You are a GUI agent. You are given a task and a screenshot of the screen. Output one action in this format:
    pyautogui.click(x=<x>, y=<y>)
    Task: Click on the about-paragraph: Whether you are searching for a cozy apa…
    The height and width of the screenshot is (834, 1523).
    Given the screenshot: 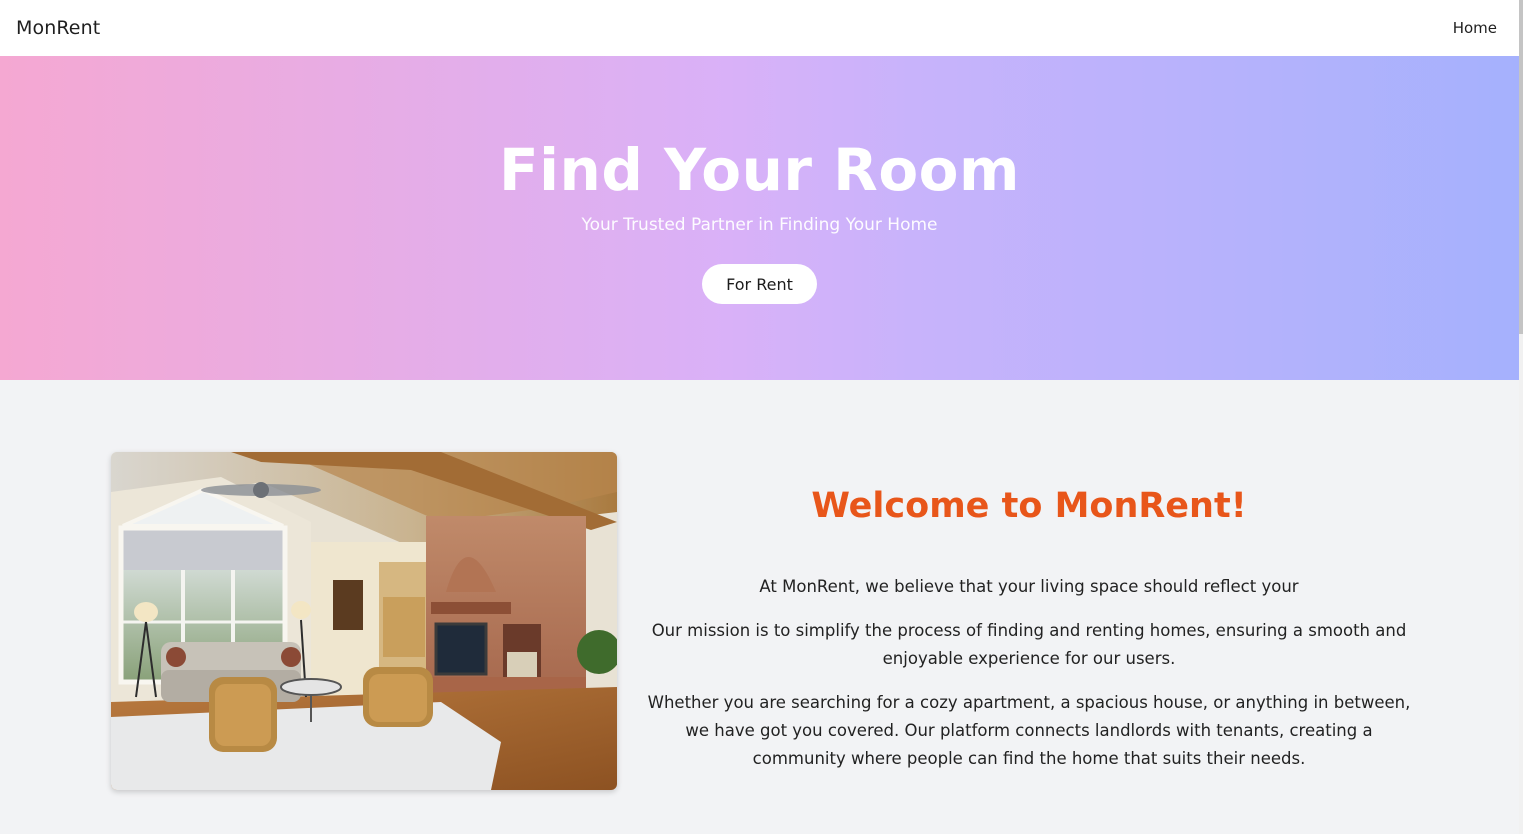 What is the action you would take?
    pyautogui.click(x=1029, y=730)
    